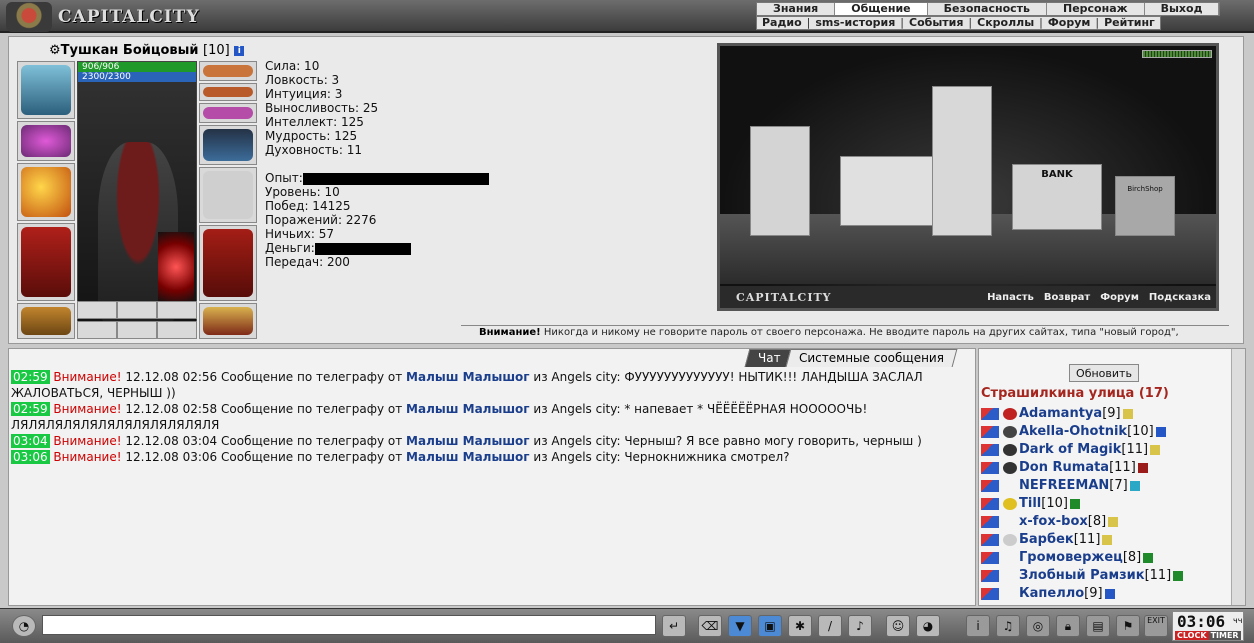 The width and height of the screenshot is (1254, 643). Describe the element at coordinates (796, 9) in the screenshot. I see `menu-knowledge: Знания` at that location.